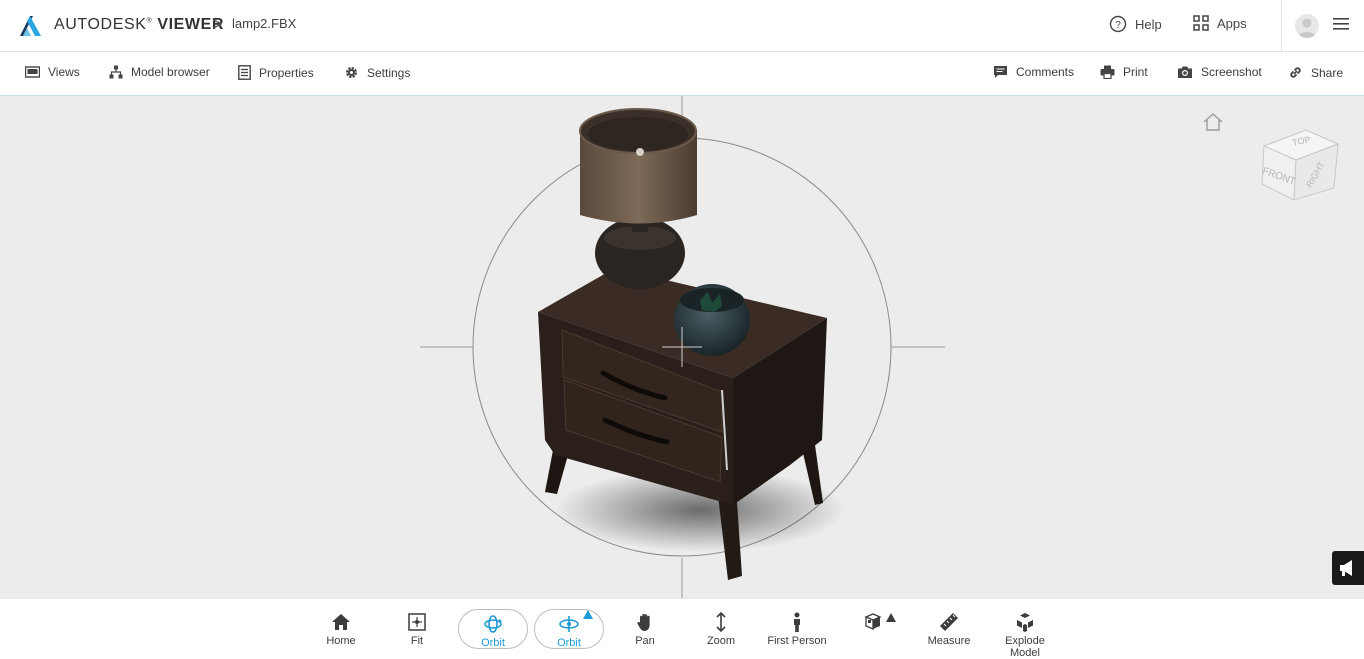  Describe the element at coordinates (1135, 72) in the screenshot. I see `print-label: Print` at that location.